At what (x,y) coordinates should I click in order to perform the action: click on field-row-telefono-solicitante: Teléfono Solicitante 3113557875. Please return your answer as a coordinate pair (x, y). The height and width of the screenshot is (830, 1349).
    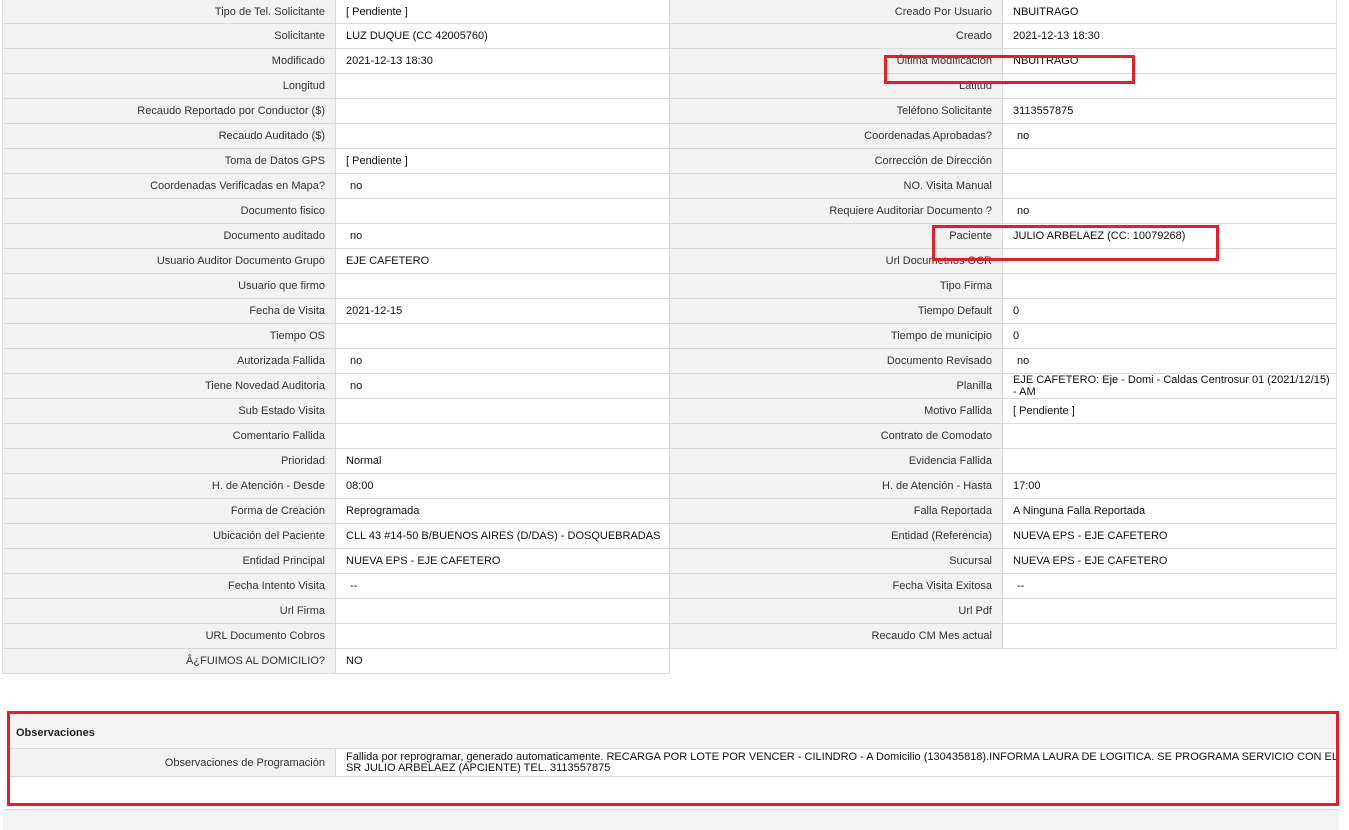
    Looking at the image, I should click on (1003, 111).